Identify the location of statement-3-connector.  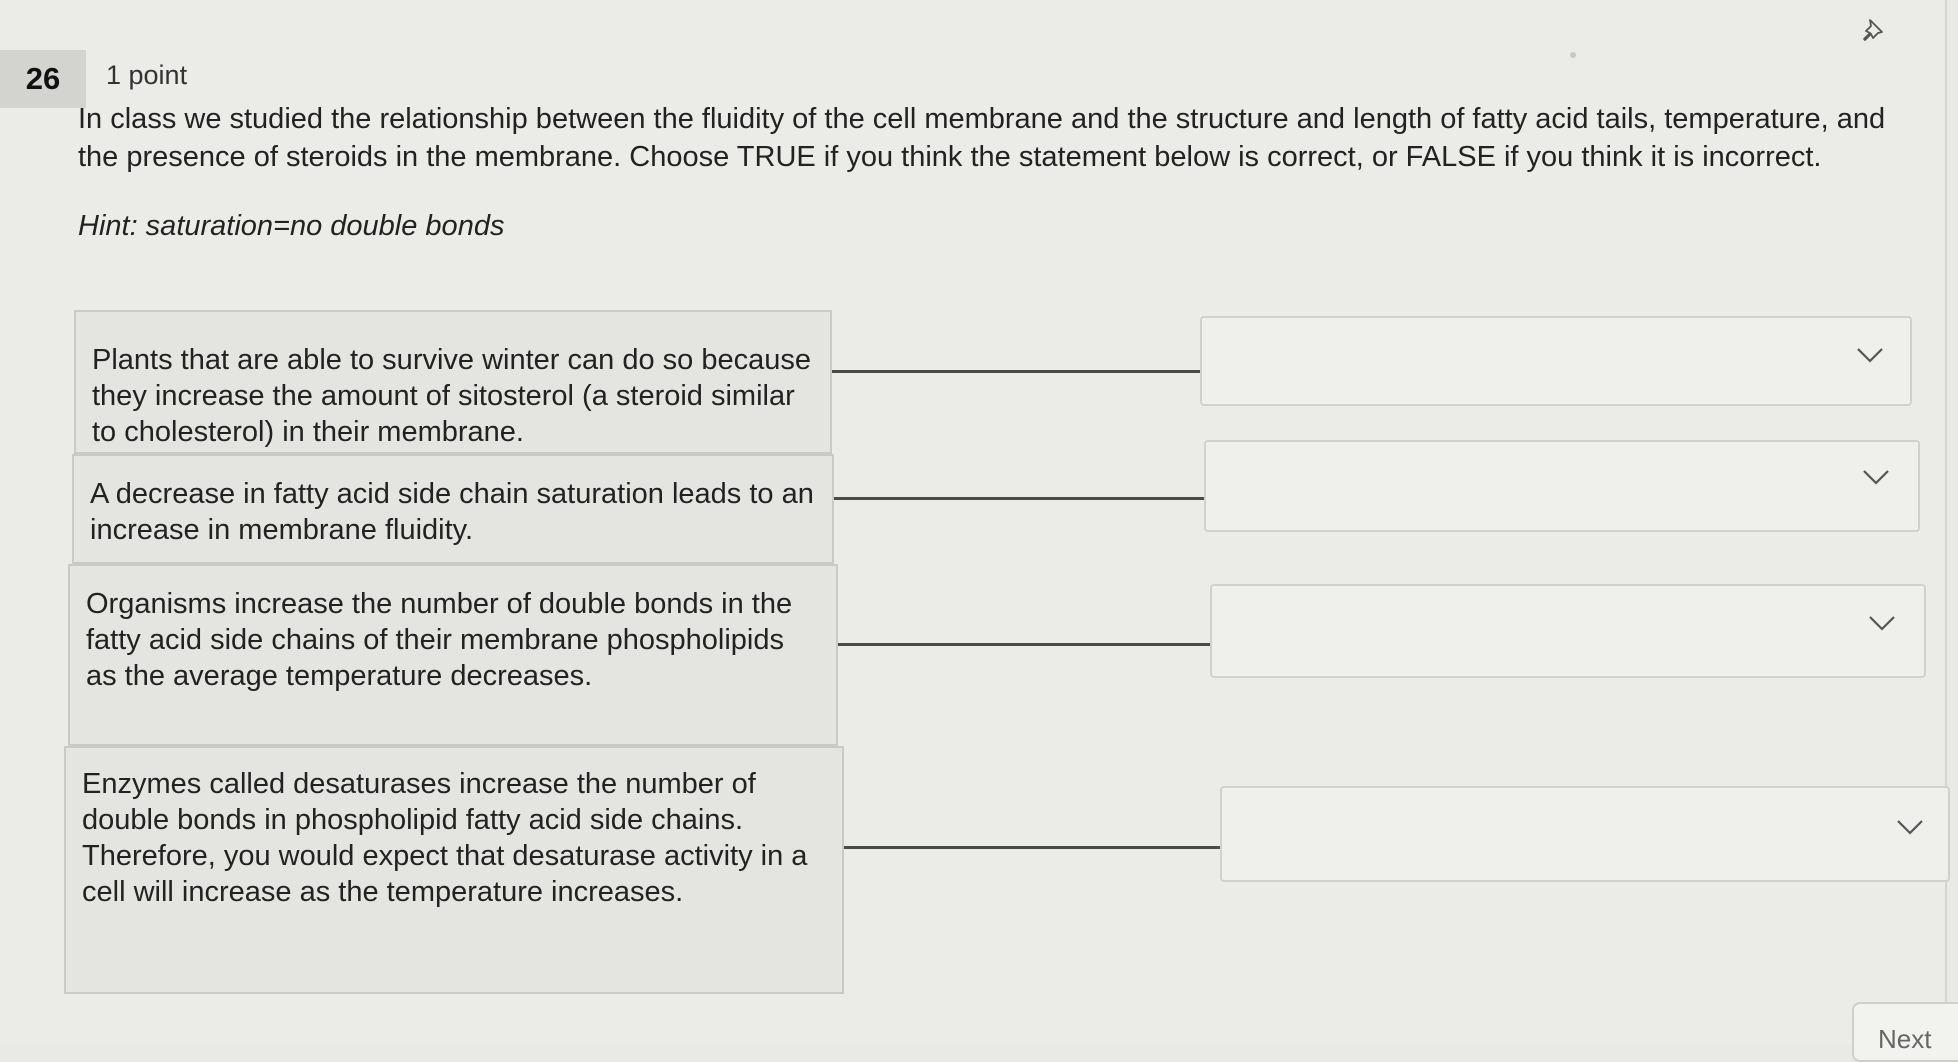
(1024, 644).